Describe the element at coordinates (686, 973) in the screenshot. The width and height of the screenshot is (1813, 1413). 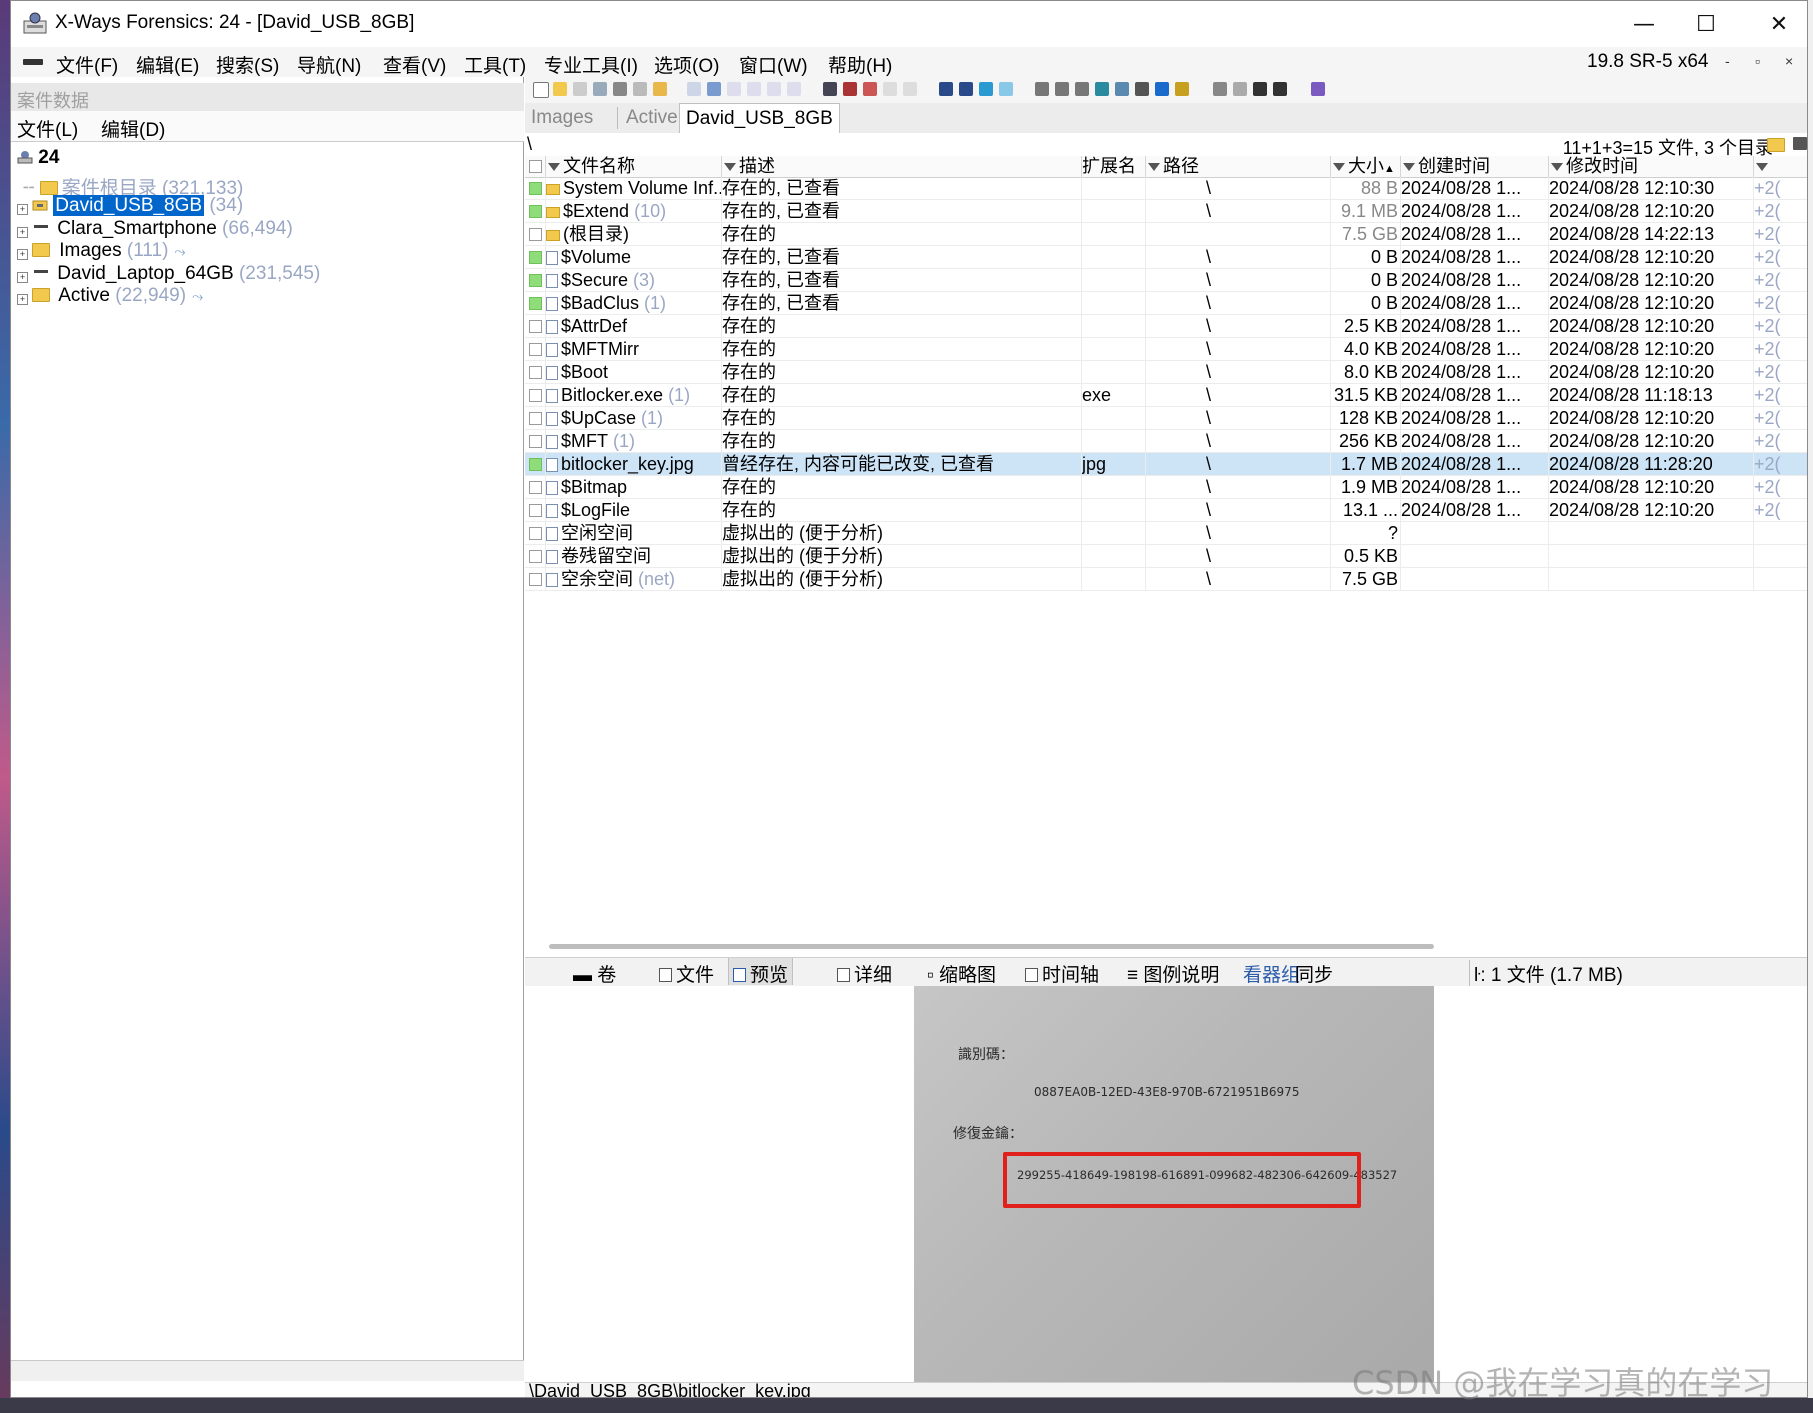
I see `tab-file: 文件` at that location.